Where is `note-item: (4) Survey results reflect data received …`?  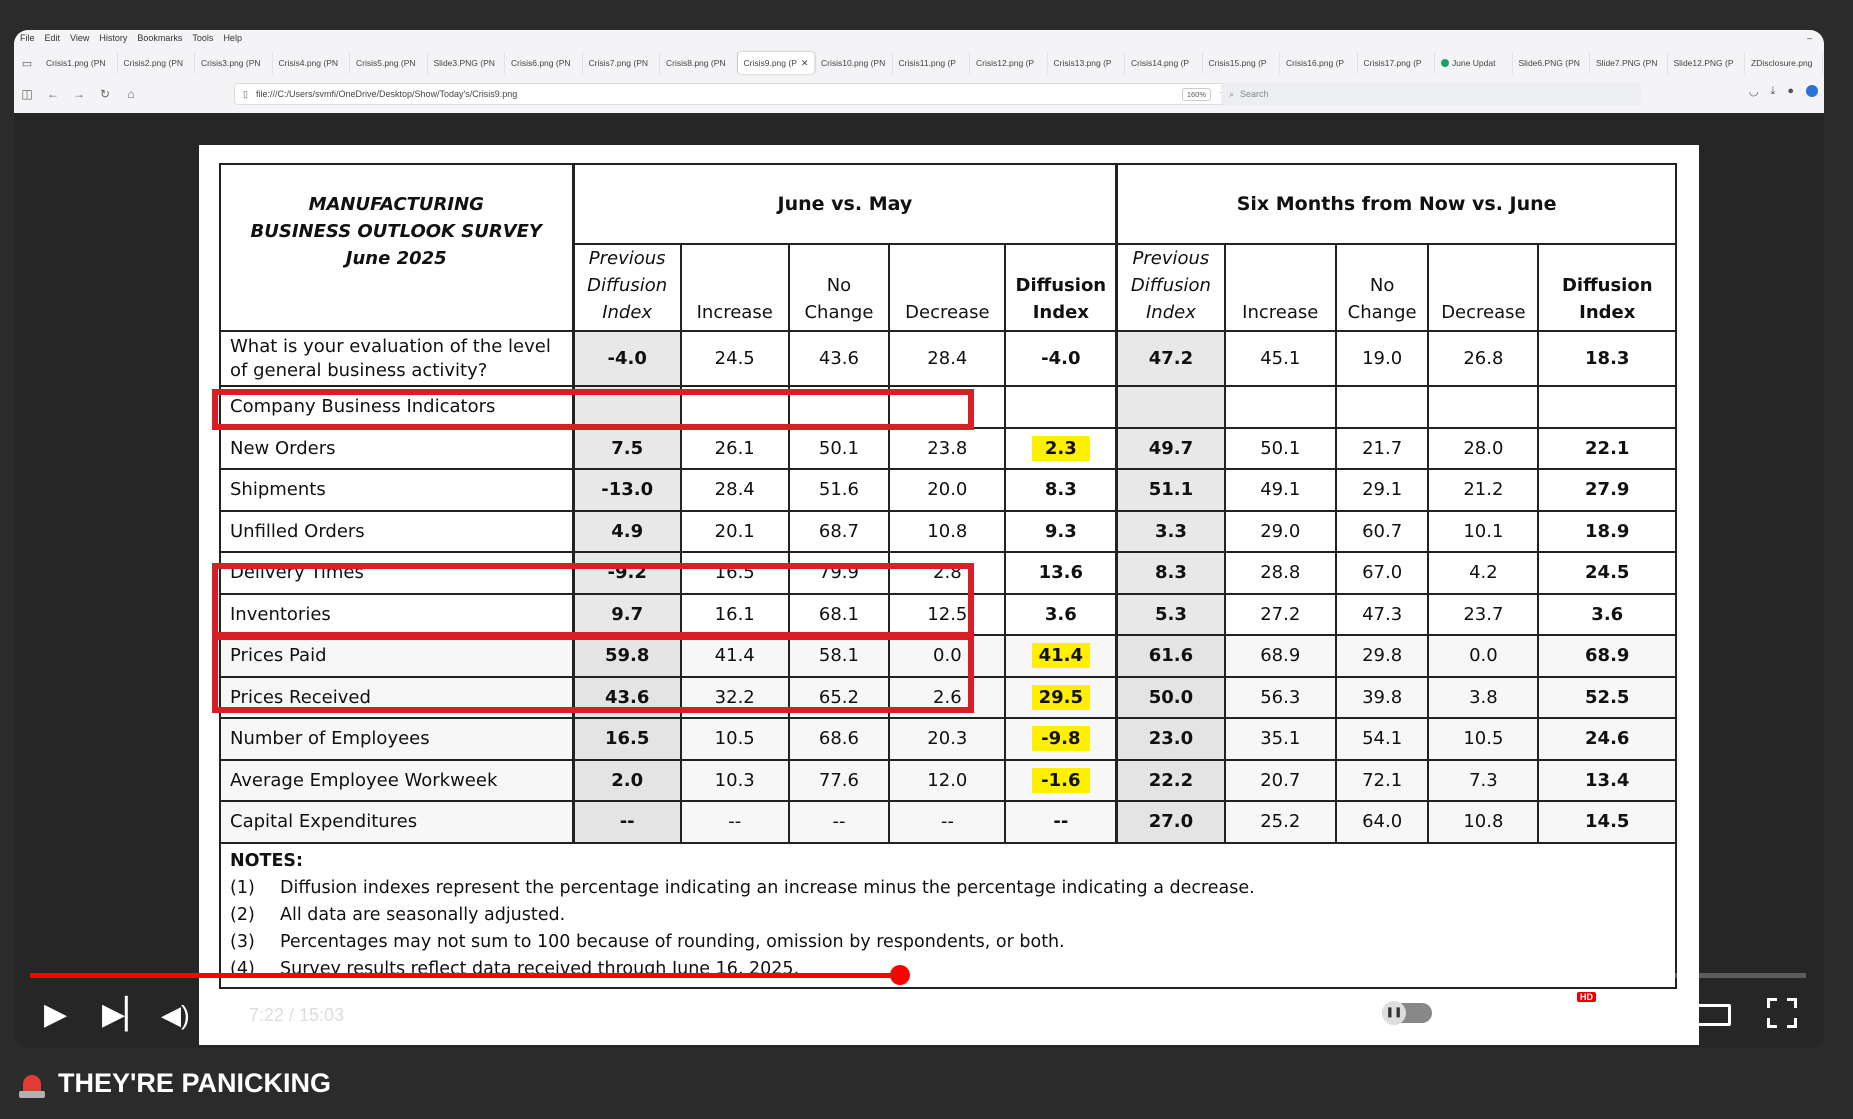 note-item: (4) Survey results reflect data received … is located at coordinates (948, 969).